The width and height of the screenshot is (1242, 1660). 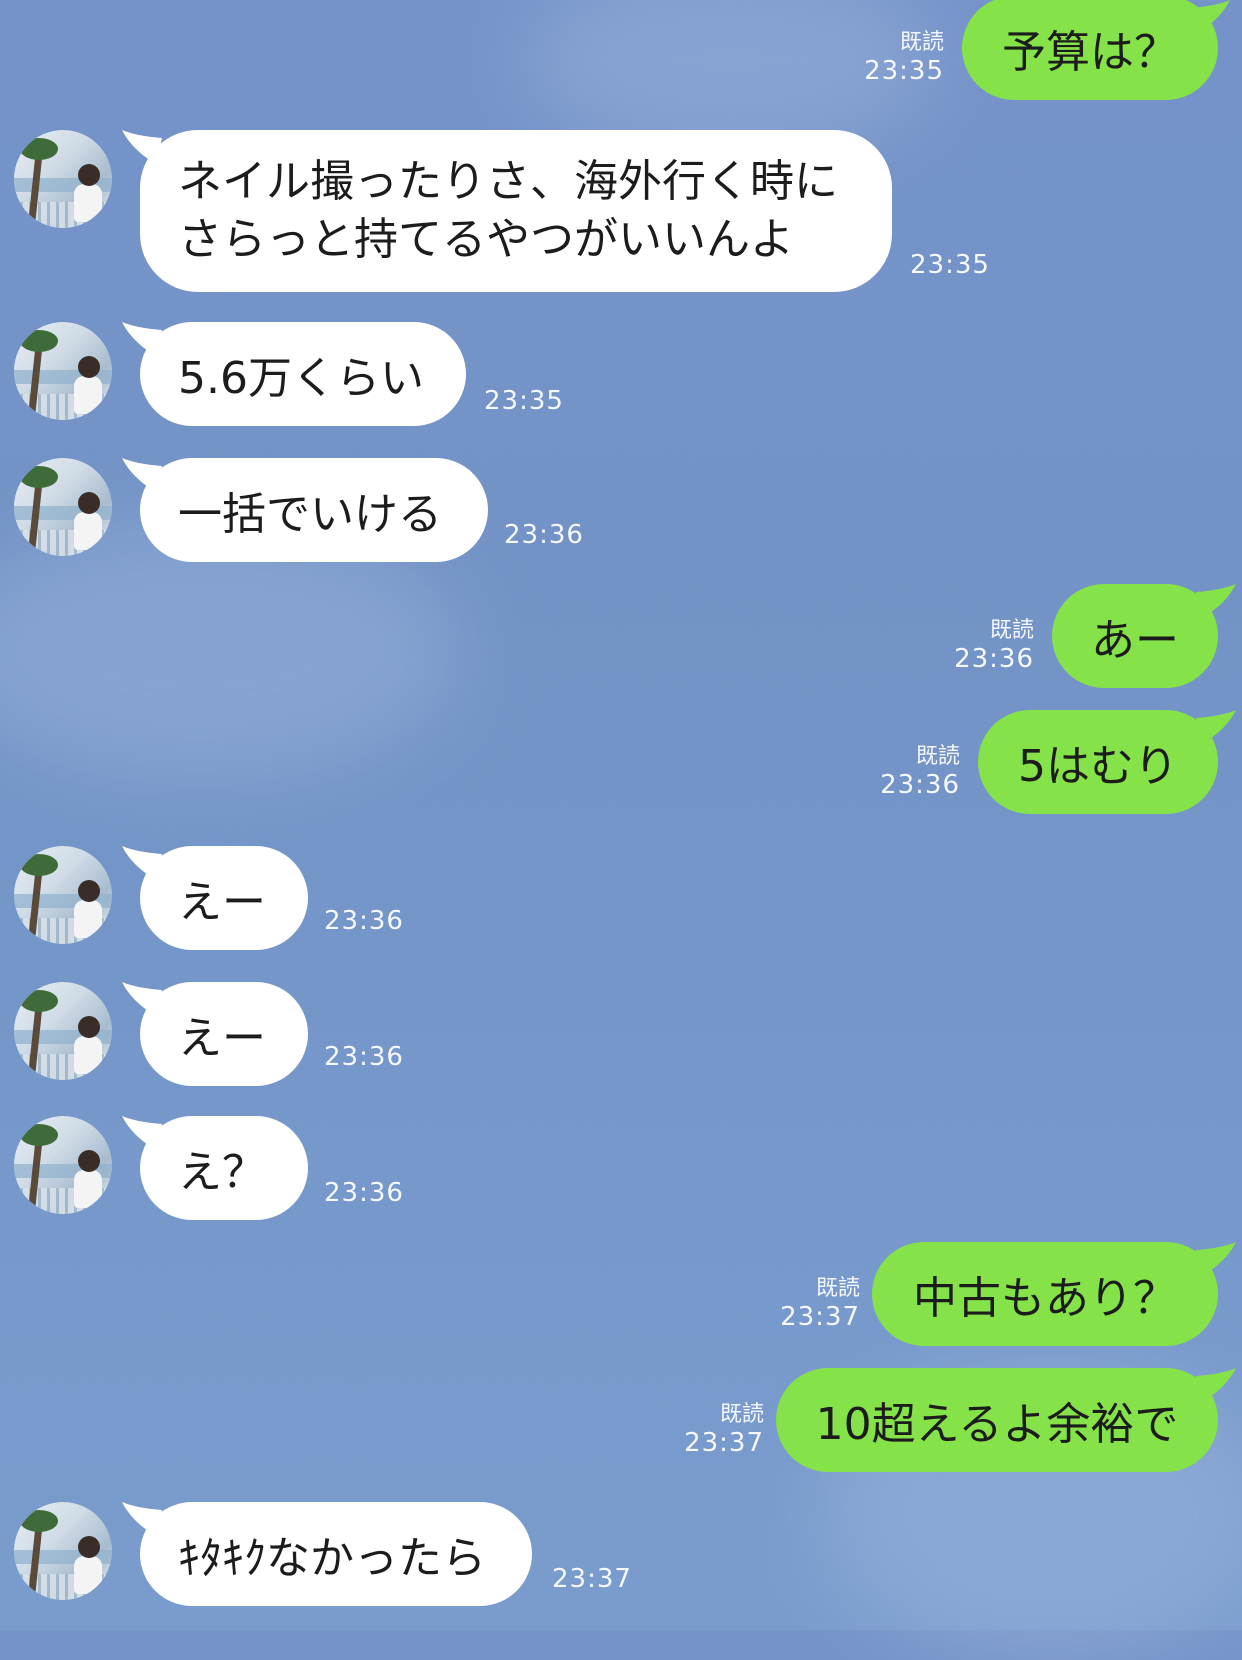 What do you see at coordinates (892, 55) in the screenshot?
I see `message-meta: 既読 23:35` at bounding box center [892, 55].